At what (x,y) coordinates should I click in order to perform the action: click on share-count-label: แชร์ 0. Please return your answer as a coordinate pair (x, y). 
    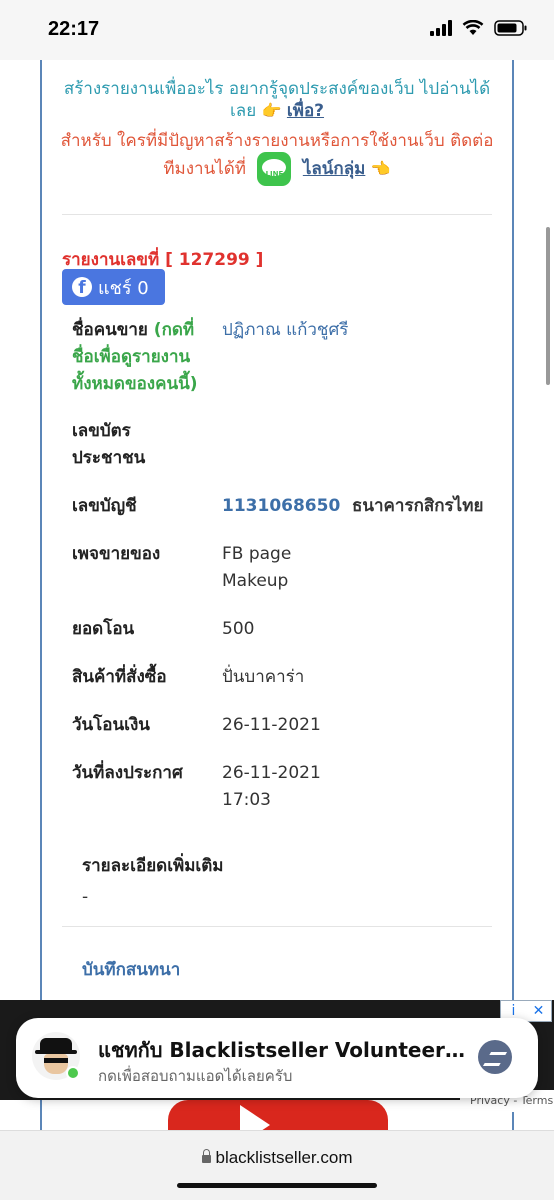
    Looking at the image, I should click on (123, 288).